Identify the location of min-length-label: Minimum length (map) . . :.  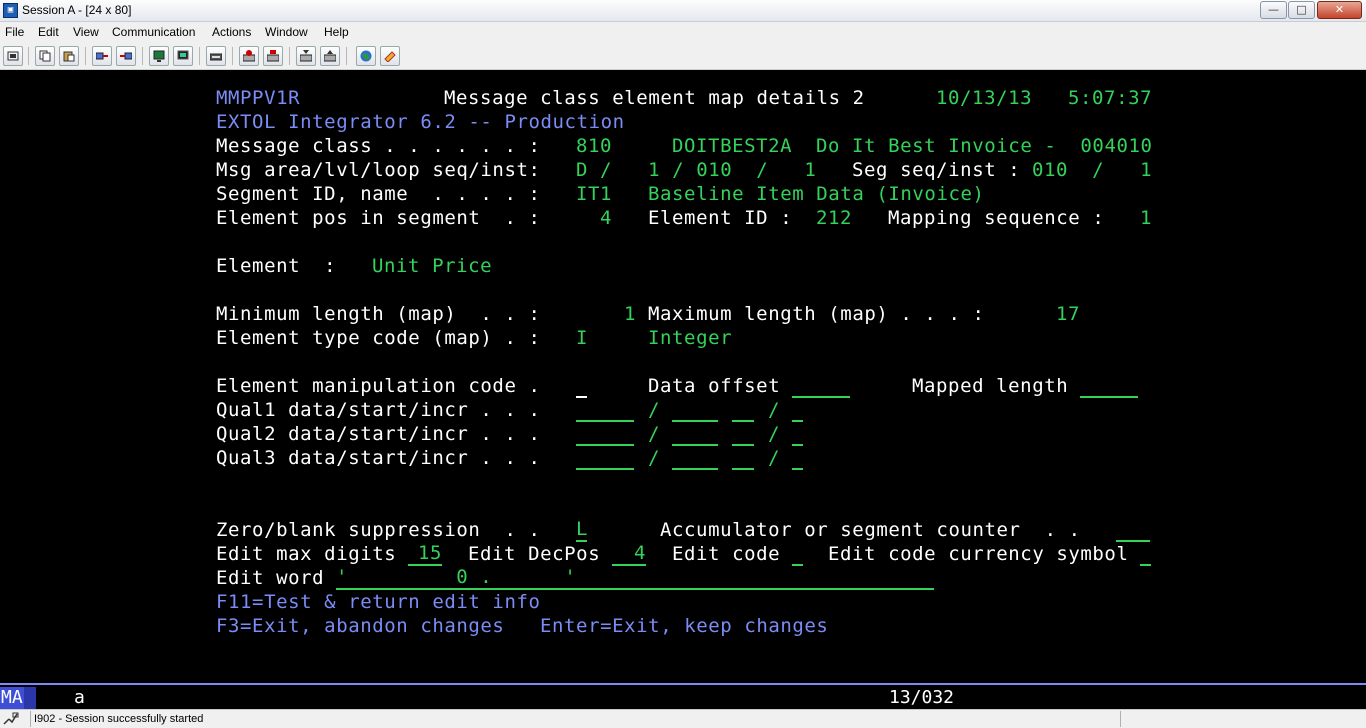
(378, 314).